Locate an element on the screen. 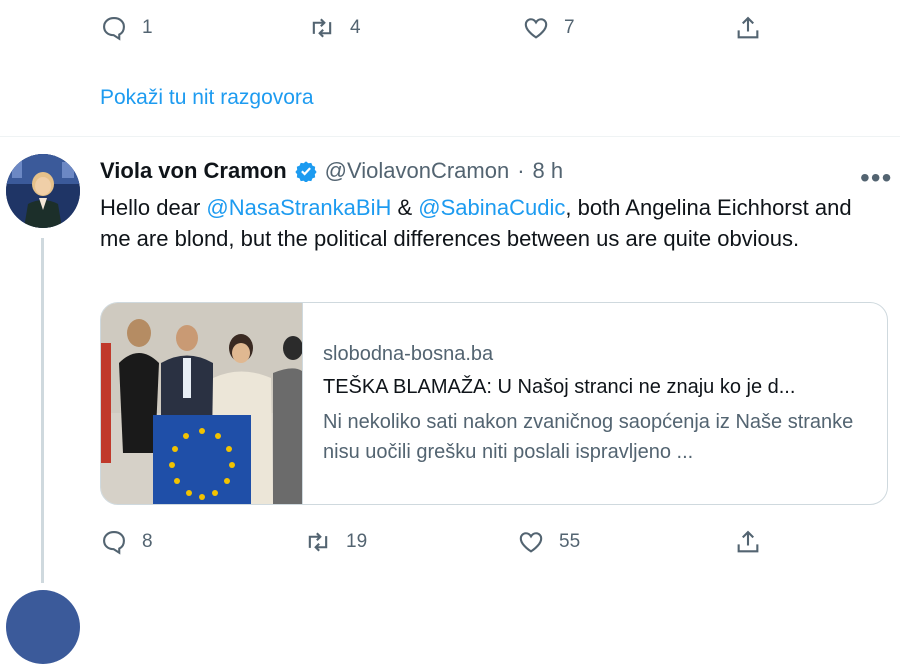  next-tweet-avatar is located at coordinates (43, 627).